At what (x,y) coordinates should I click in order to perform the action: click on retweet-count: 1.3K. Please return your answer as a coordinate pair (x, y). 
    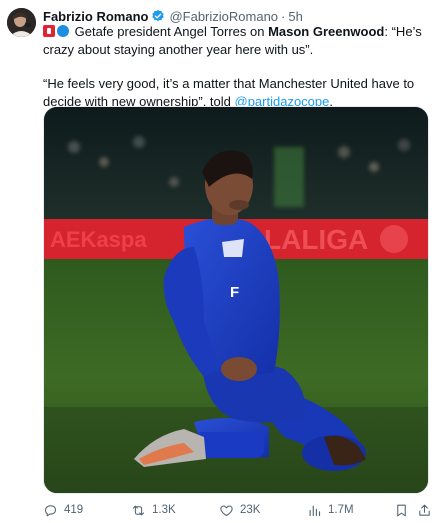
    Looking at the image, I should click on (164, 510).